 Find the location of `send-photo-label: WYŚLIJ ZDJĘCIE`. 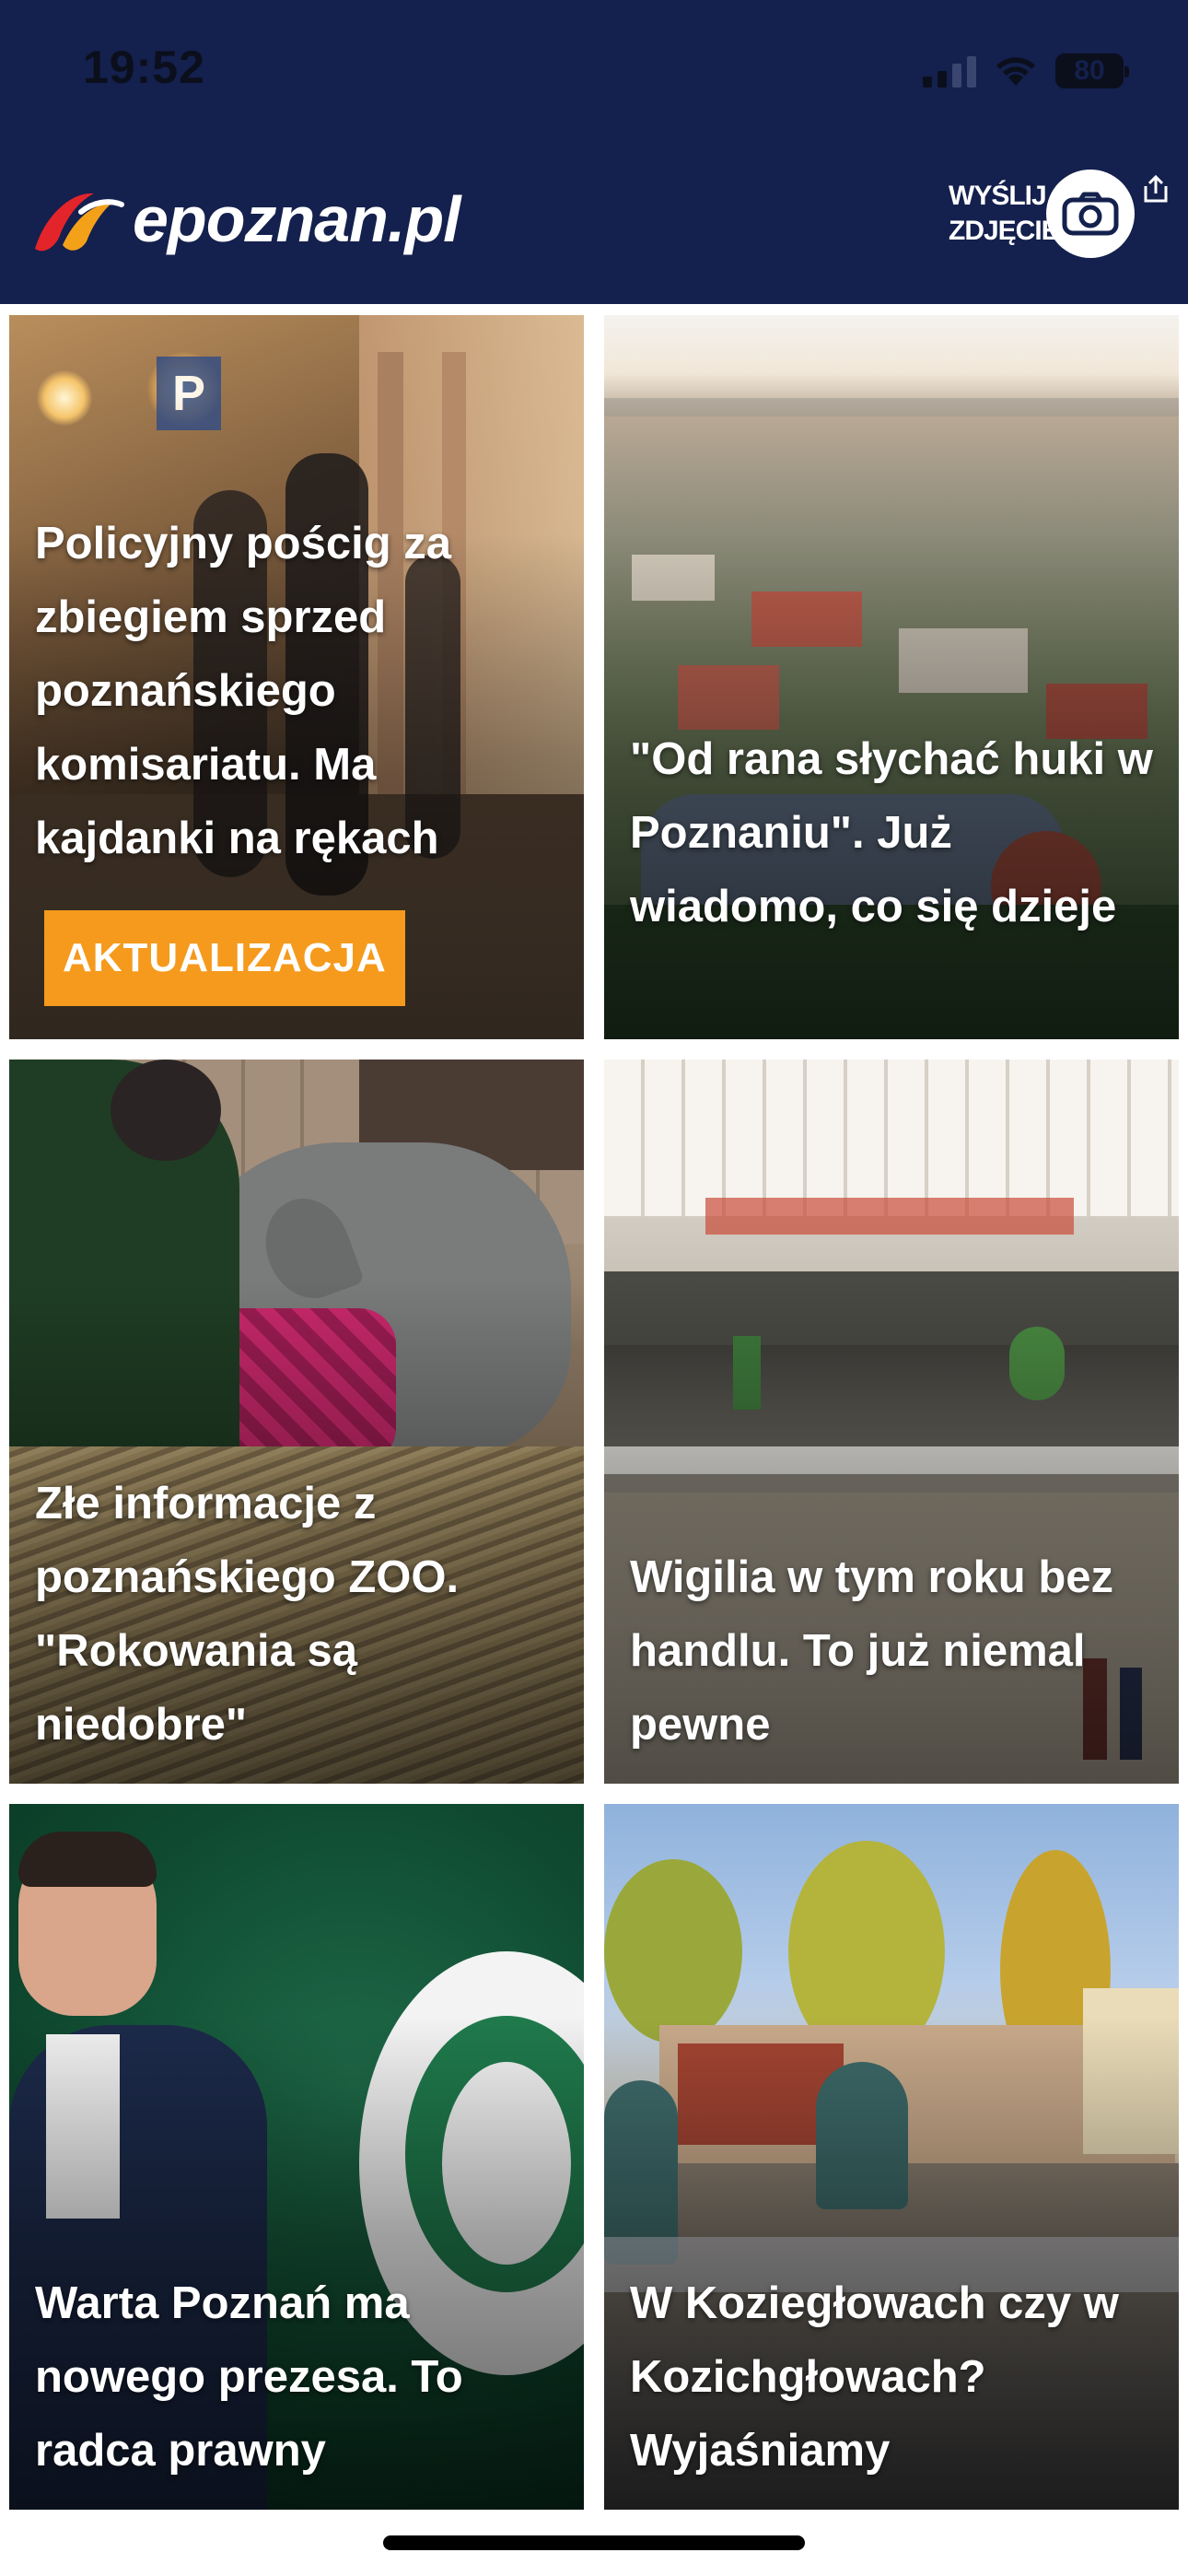

send-photo-label: WYŚLIJ ZDJĘCIE is located at coordinates (1004, 214).